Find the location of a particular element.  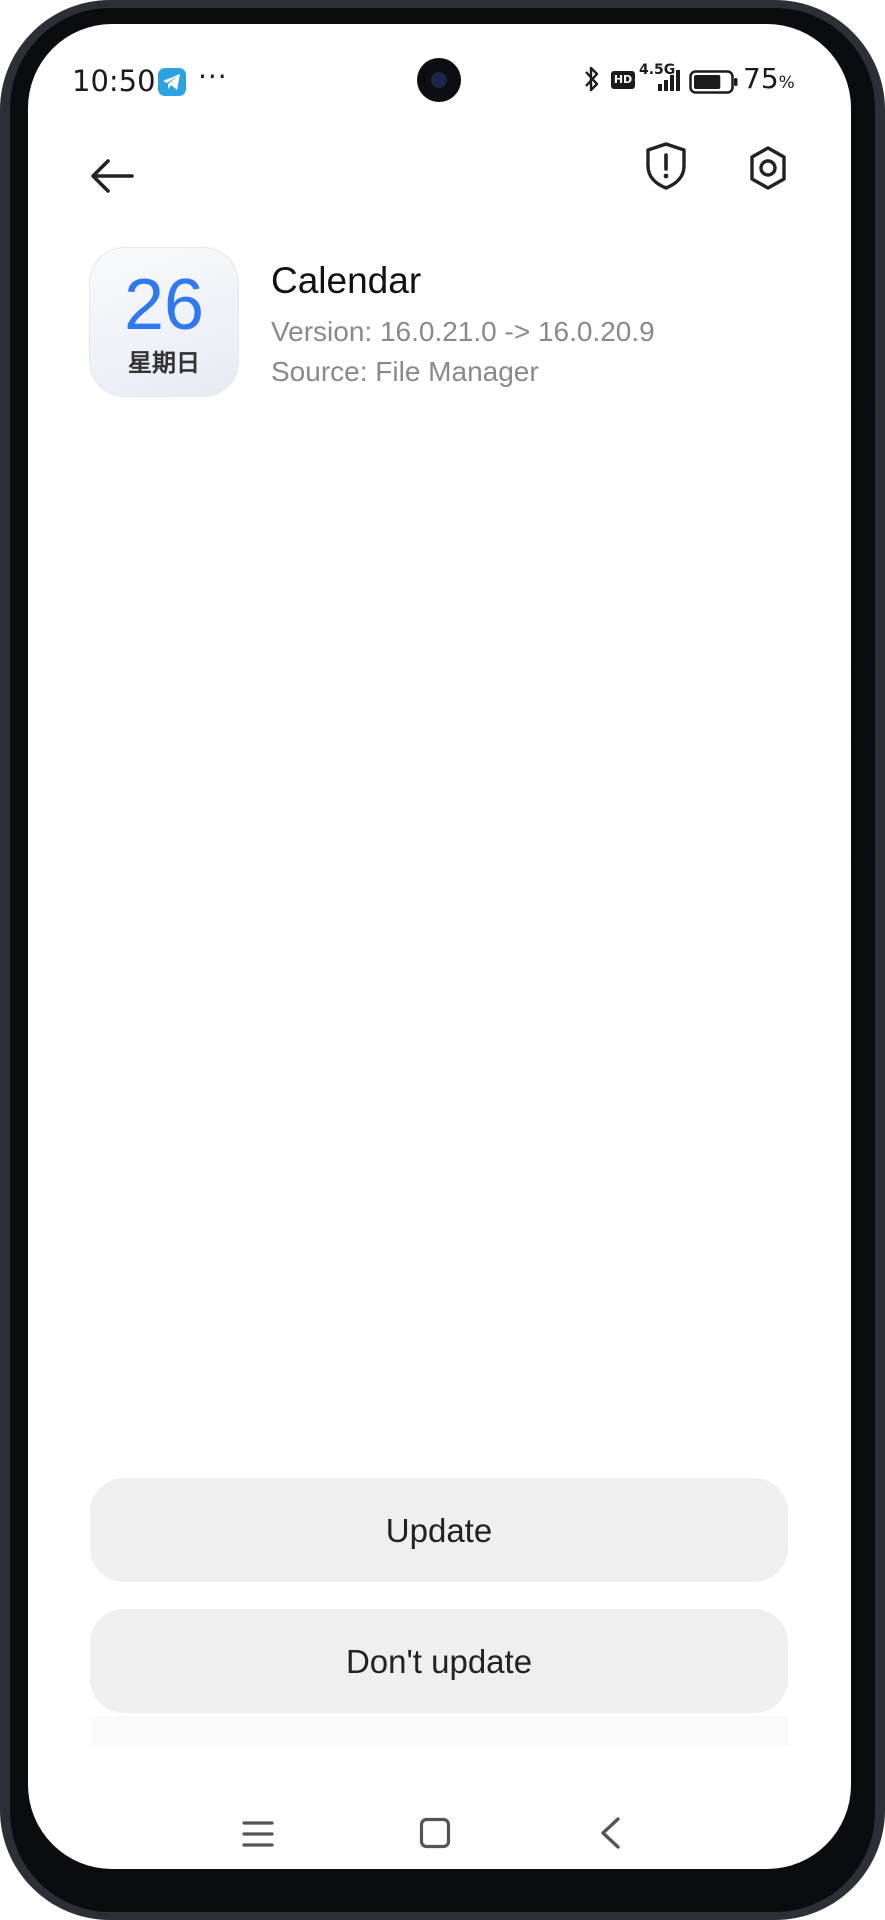

back-chevron-icon is located at coordinates (611, 1833).